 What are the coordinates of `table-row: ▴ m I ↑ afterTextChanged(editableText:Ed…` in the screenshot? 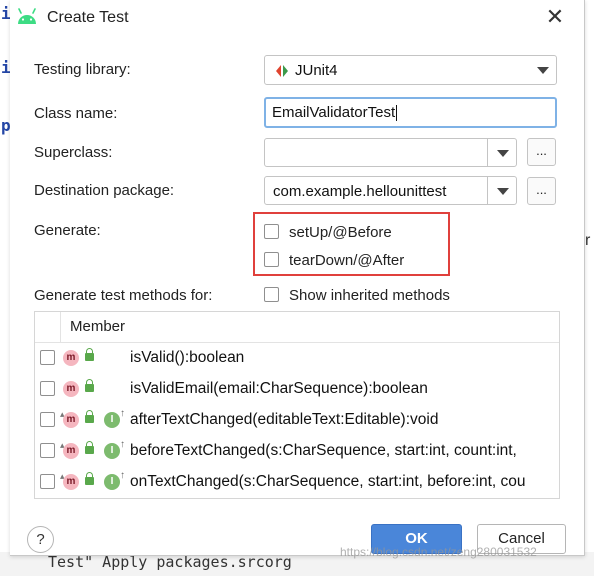 It's located at (297, 420).